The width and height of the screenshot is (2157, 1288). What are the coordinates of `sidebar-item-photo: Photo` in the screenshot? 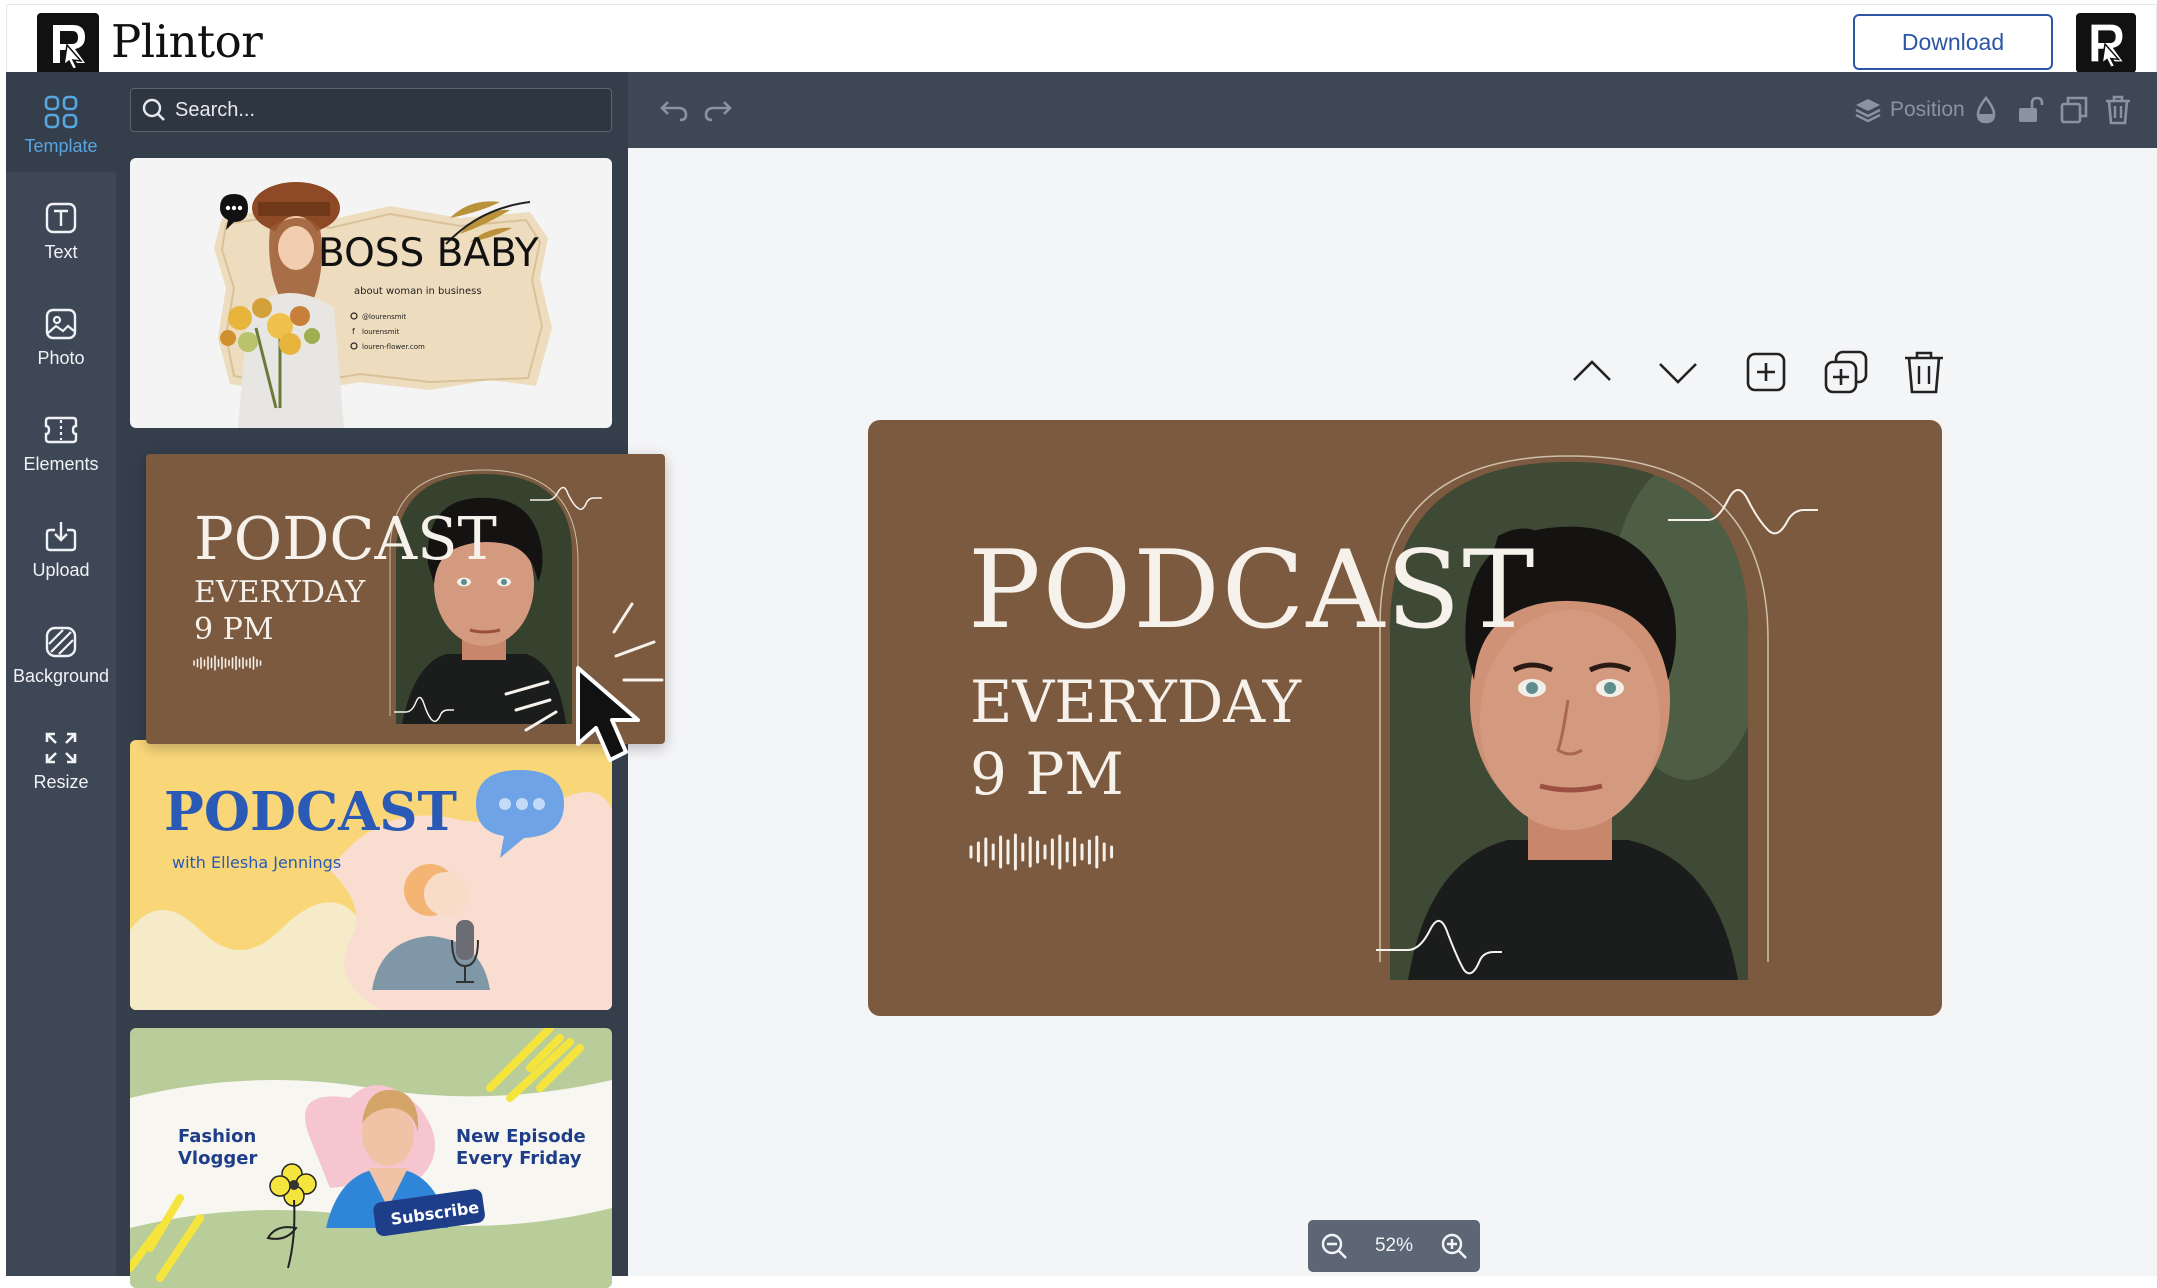 It's located at (61, 334).